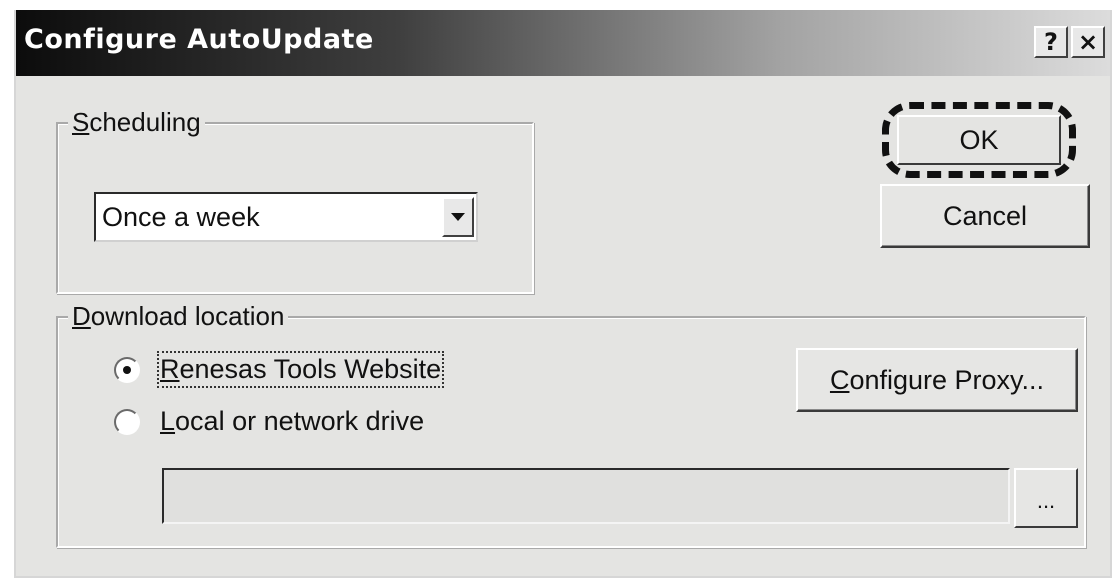 This screenshot has width=1117, height=581. What do you see at coordinates (187, 316) in the screenshot?
I see `download-label-rest: ownload location` at bounding box center [187, 316].